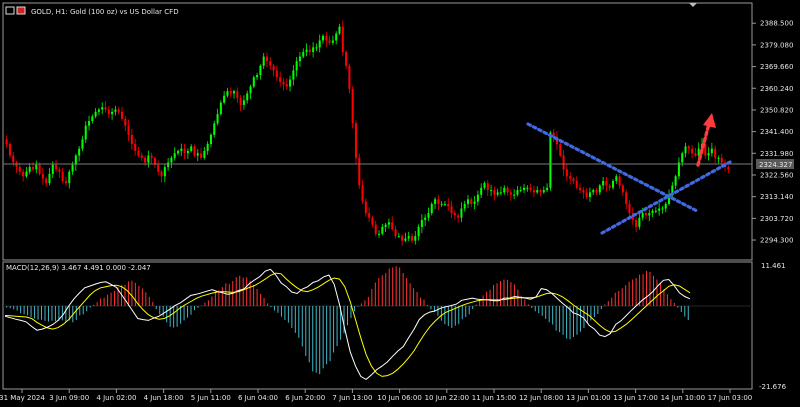  Describe the element at coordinates (588, 398) in the screenshot. I see `time-tick-label: 13 Jun 01:00` at that location.